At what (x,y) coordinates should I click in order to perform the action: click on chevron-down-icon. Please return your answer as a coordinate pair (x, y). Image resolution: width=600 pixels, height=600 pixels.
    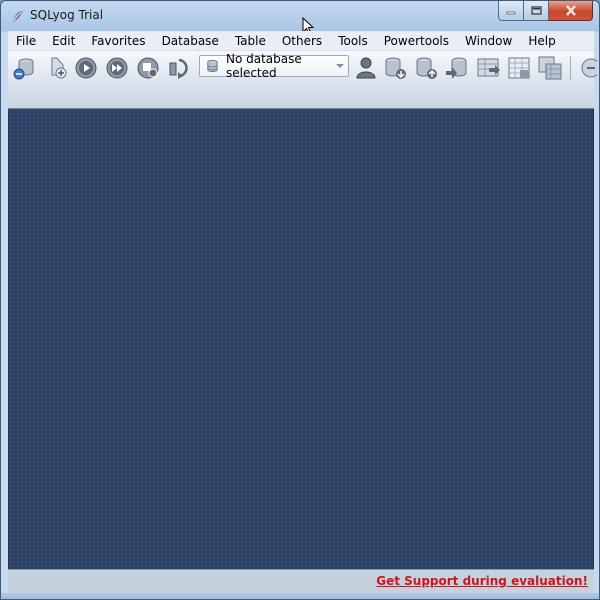
    Looking at the image, I should click on (340, 66).